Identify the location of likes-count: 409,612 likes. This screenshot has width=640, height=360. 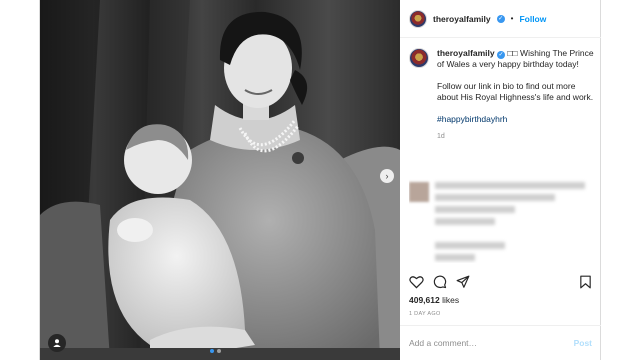
(434, 300).